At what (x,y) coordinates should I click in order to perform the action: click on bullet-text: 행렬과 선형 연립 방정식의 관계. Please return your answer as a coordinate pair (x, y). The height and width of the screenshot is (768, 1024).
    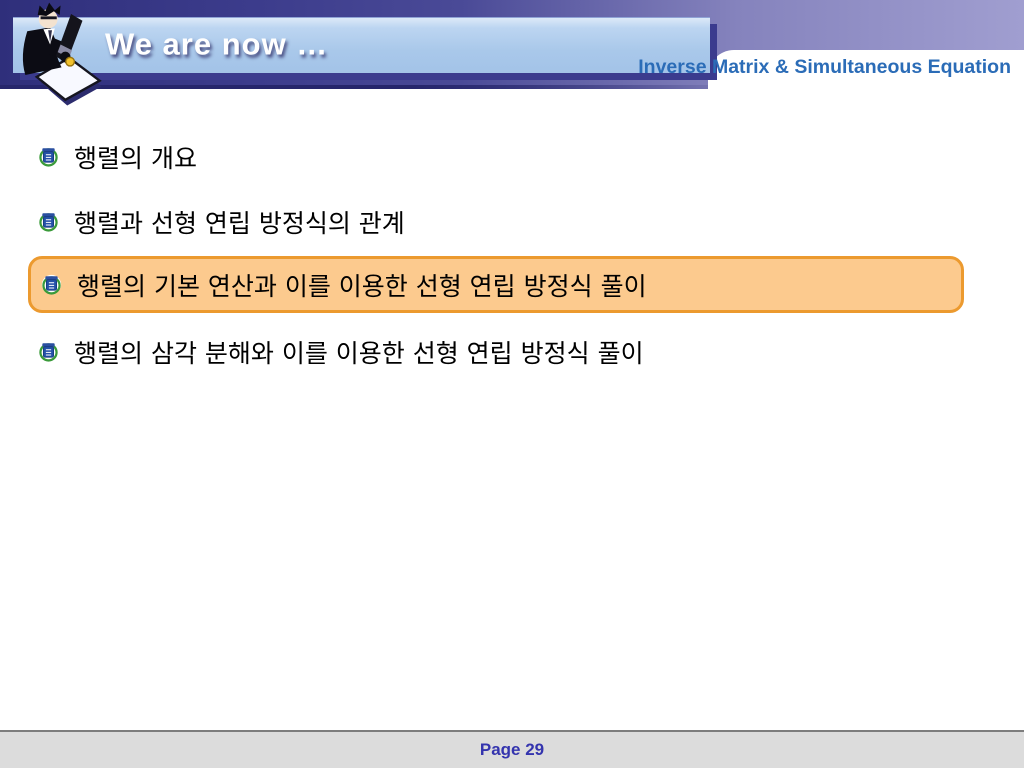
    Looking at the image, I should click on (239, 223).